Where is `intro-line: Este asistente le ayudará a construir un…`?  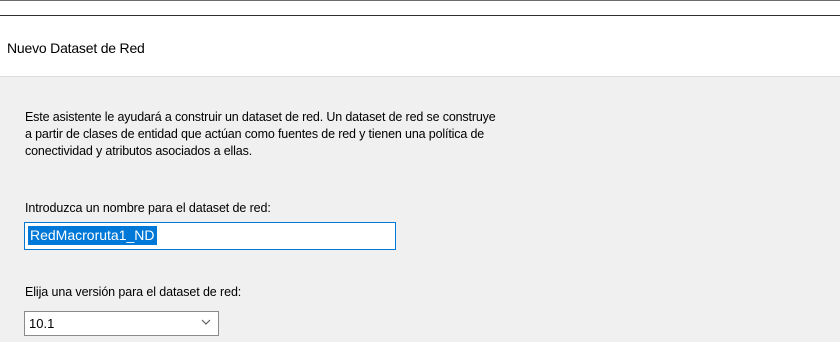
intro-line: Este asistente le ayudará a construir un… is located at coordinates (260, 117).